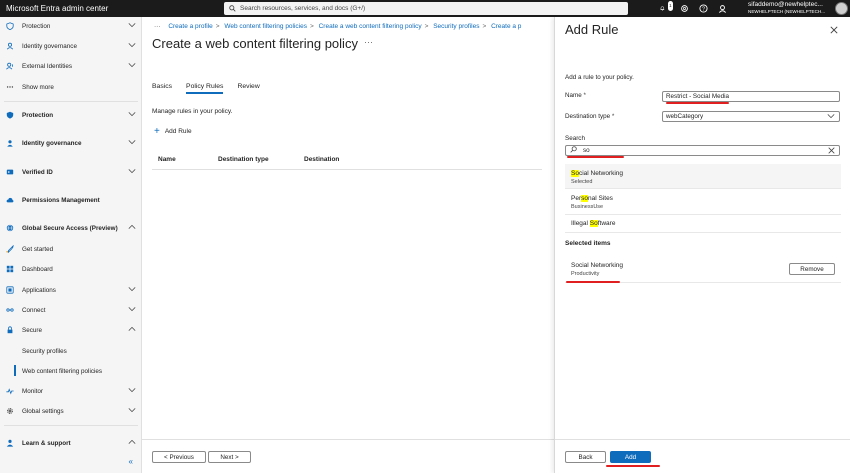  I want to click on feedback-icon, so click(722, 9).